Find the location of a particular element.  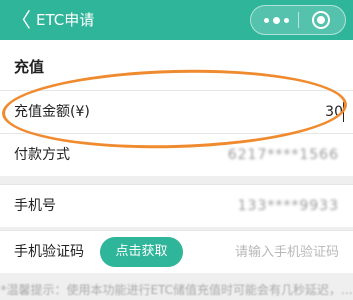

payment-row: 付款方式 6217****1566 is located at coordinates (176, 154).